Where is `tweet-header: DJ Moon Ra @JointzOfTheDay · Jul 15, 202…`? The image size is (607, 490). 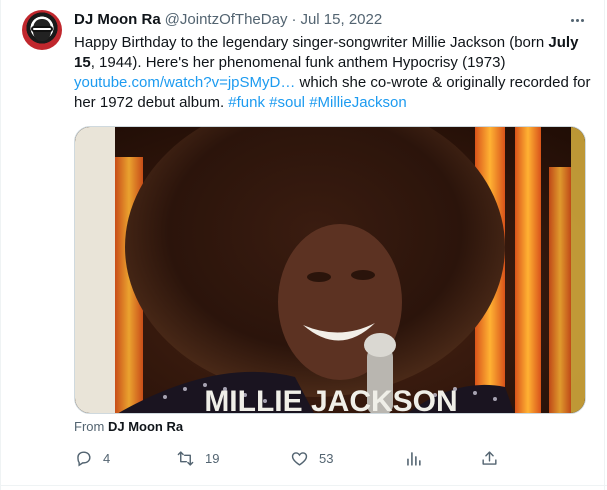 tweet-header: DJ Moon Ra @JointzOfTheDay · Jul 15, 202… is located at coordinates (228, 20).